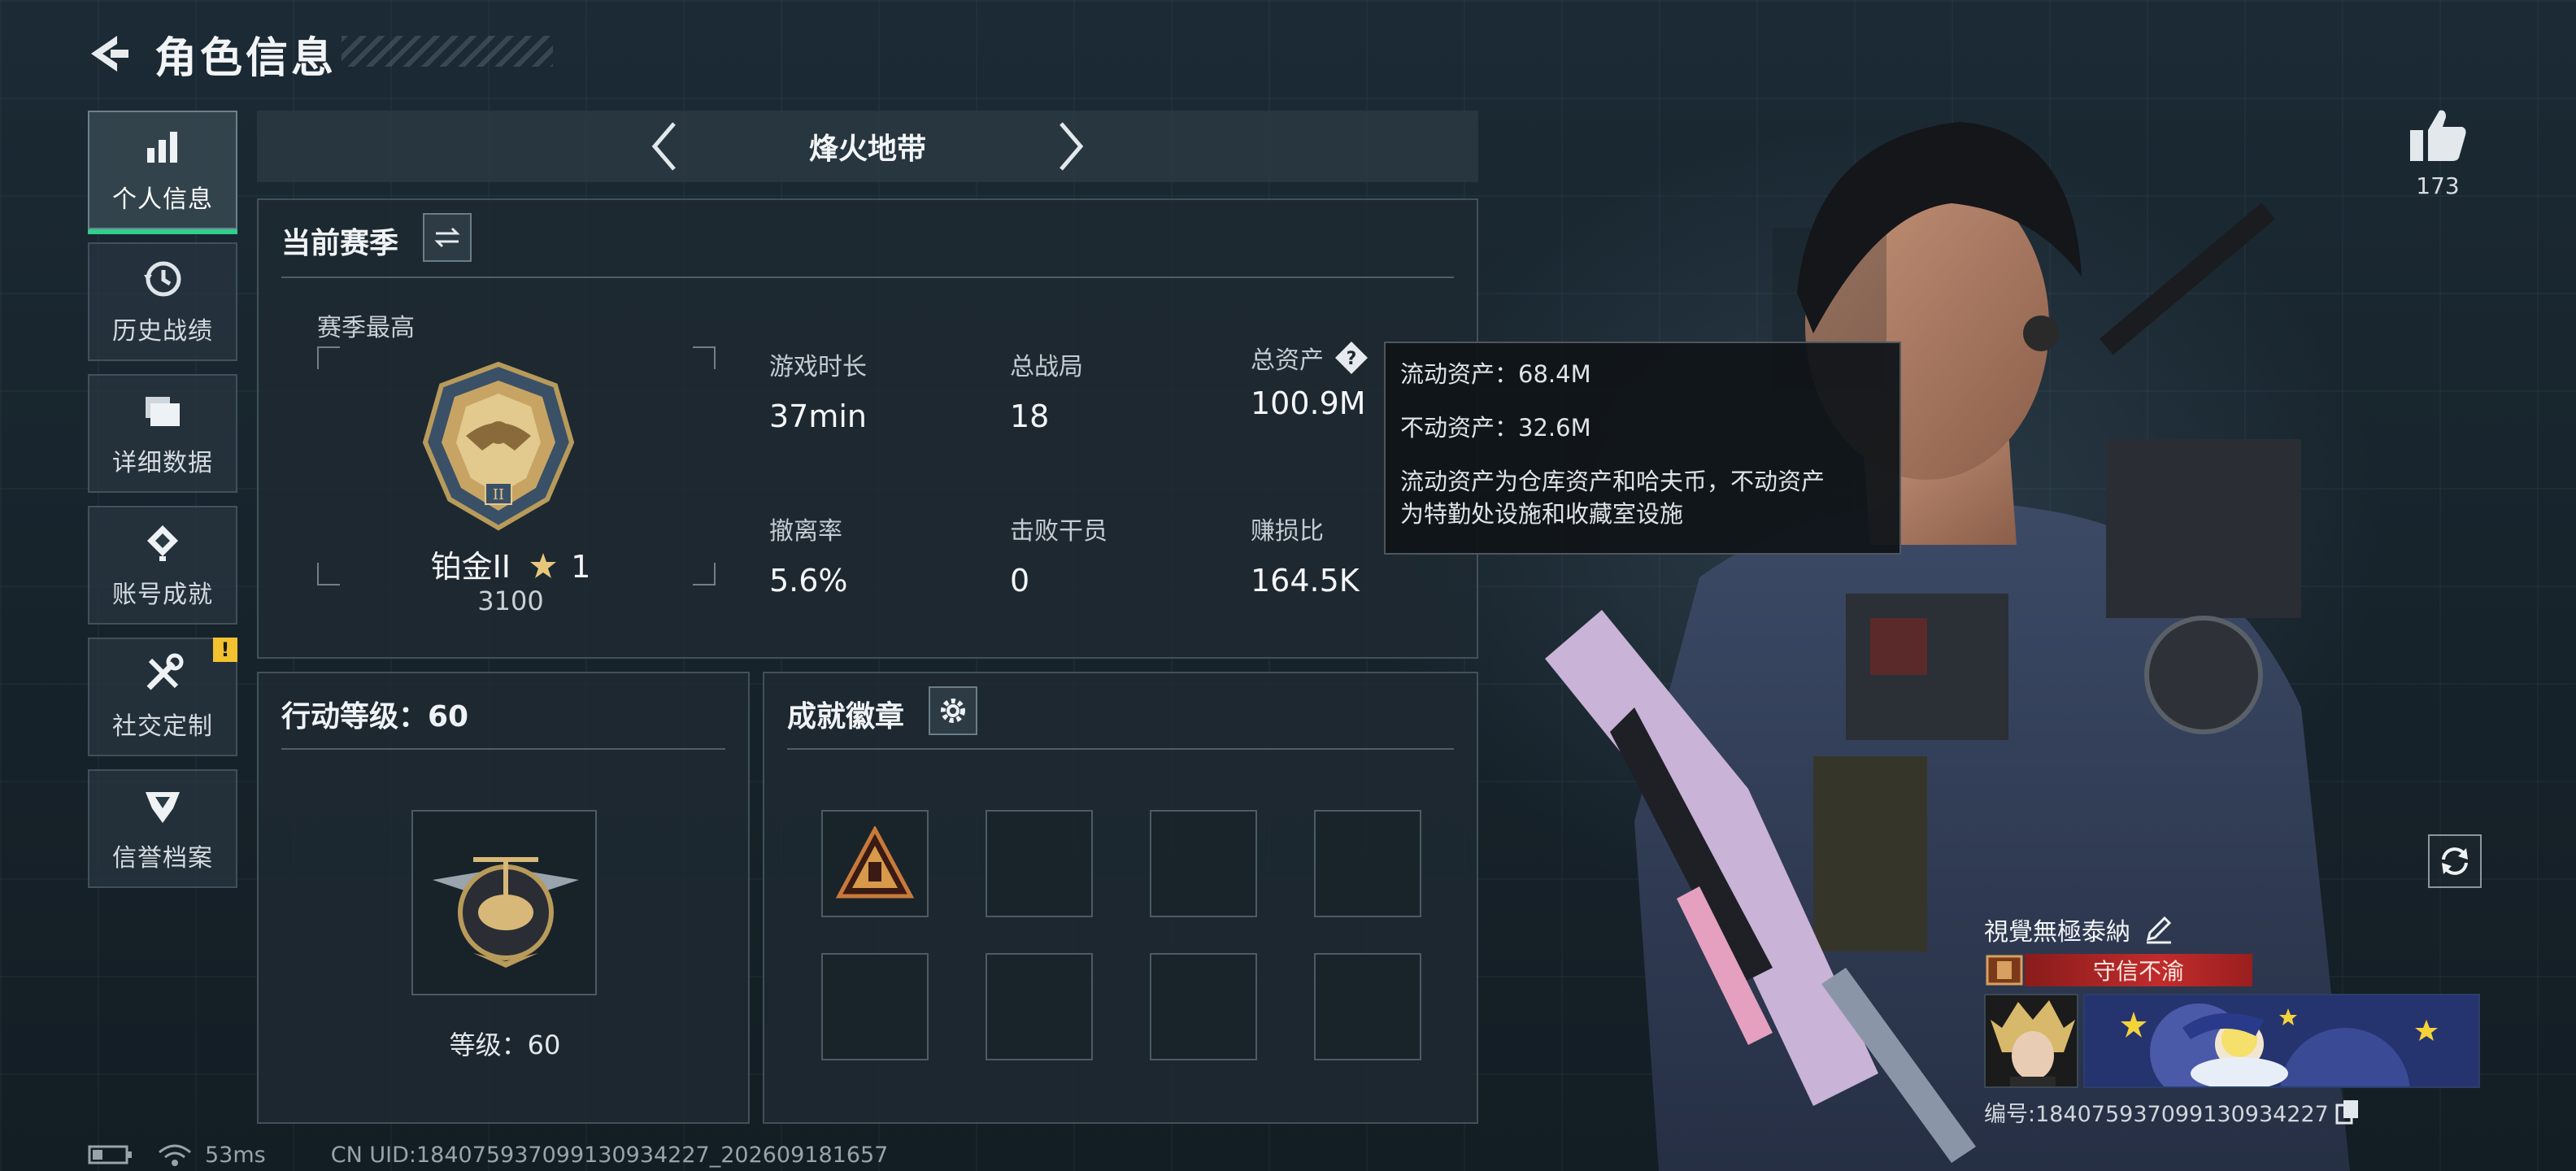  Describe the element at coordinates (499, 446) in the screenshot. I see `platinum-rank-emblem-icon: II` at that location.